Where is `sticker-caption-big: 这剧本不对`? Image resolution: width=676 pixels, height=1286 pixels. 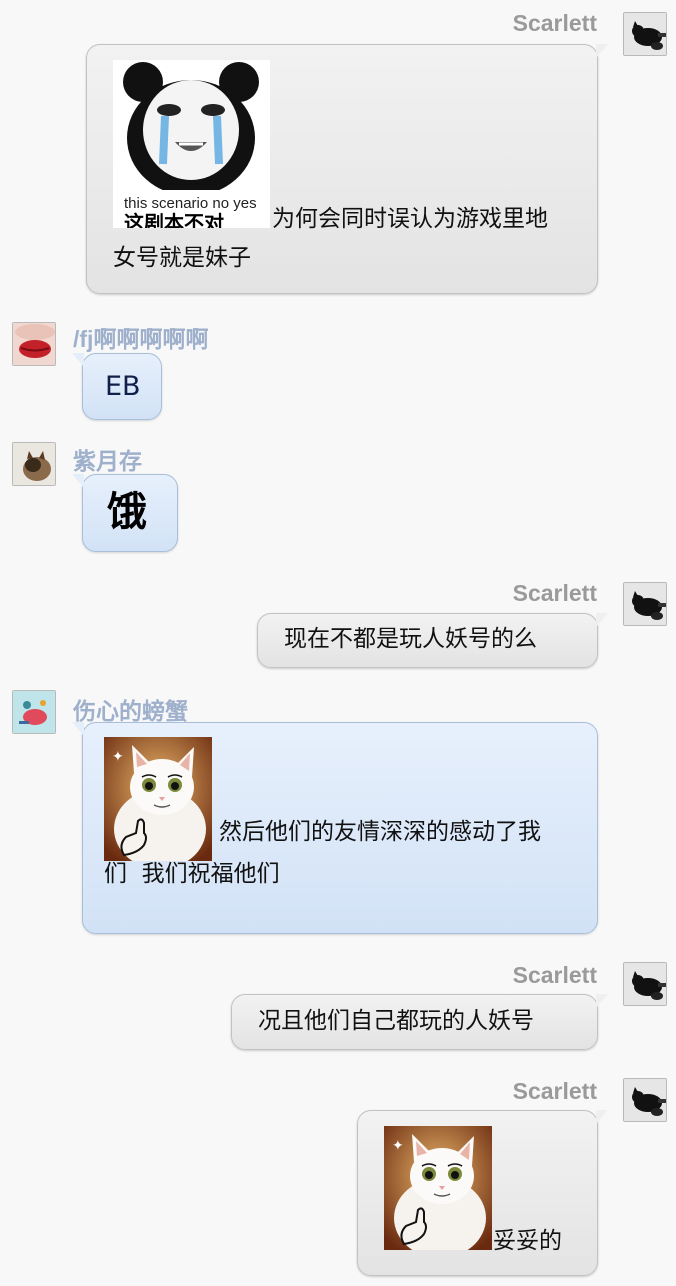
sticker-caption-big: 这剧本不对 is located at coordinates (174, 219).